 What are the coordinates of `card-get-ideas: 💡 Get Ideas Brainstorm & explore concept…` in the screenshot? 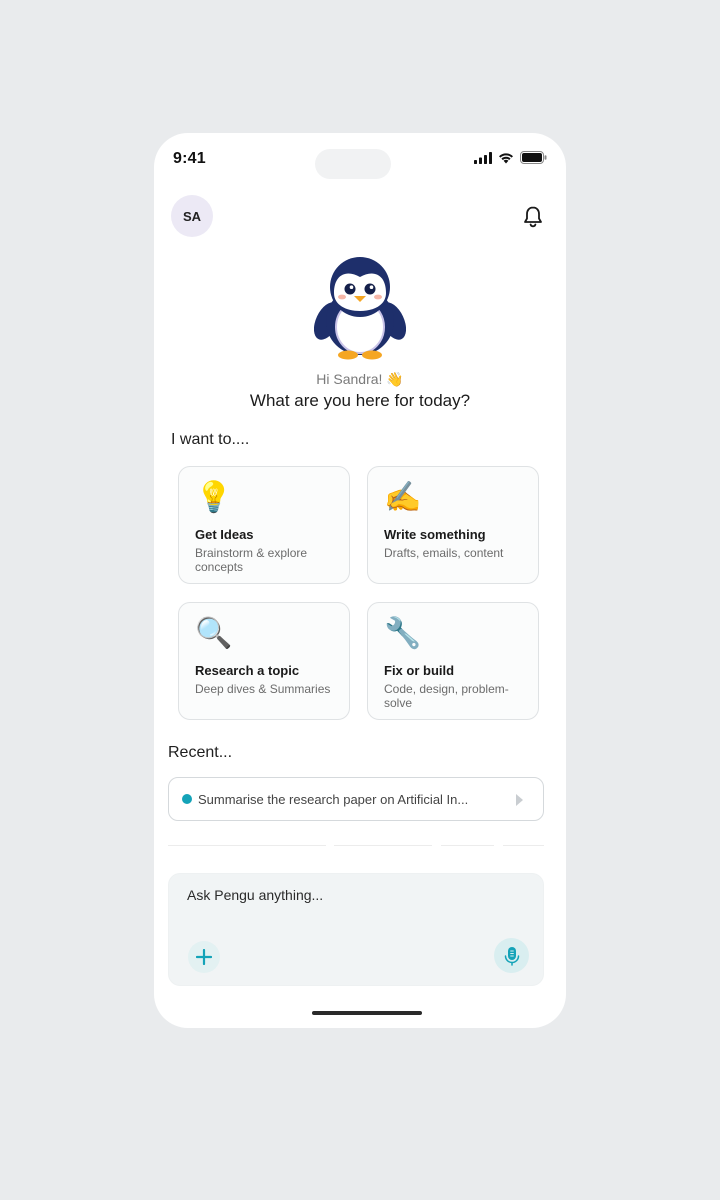 It's located at (264, 525).